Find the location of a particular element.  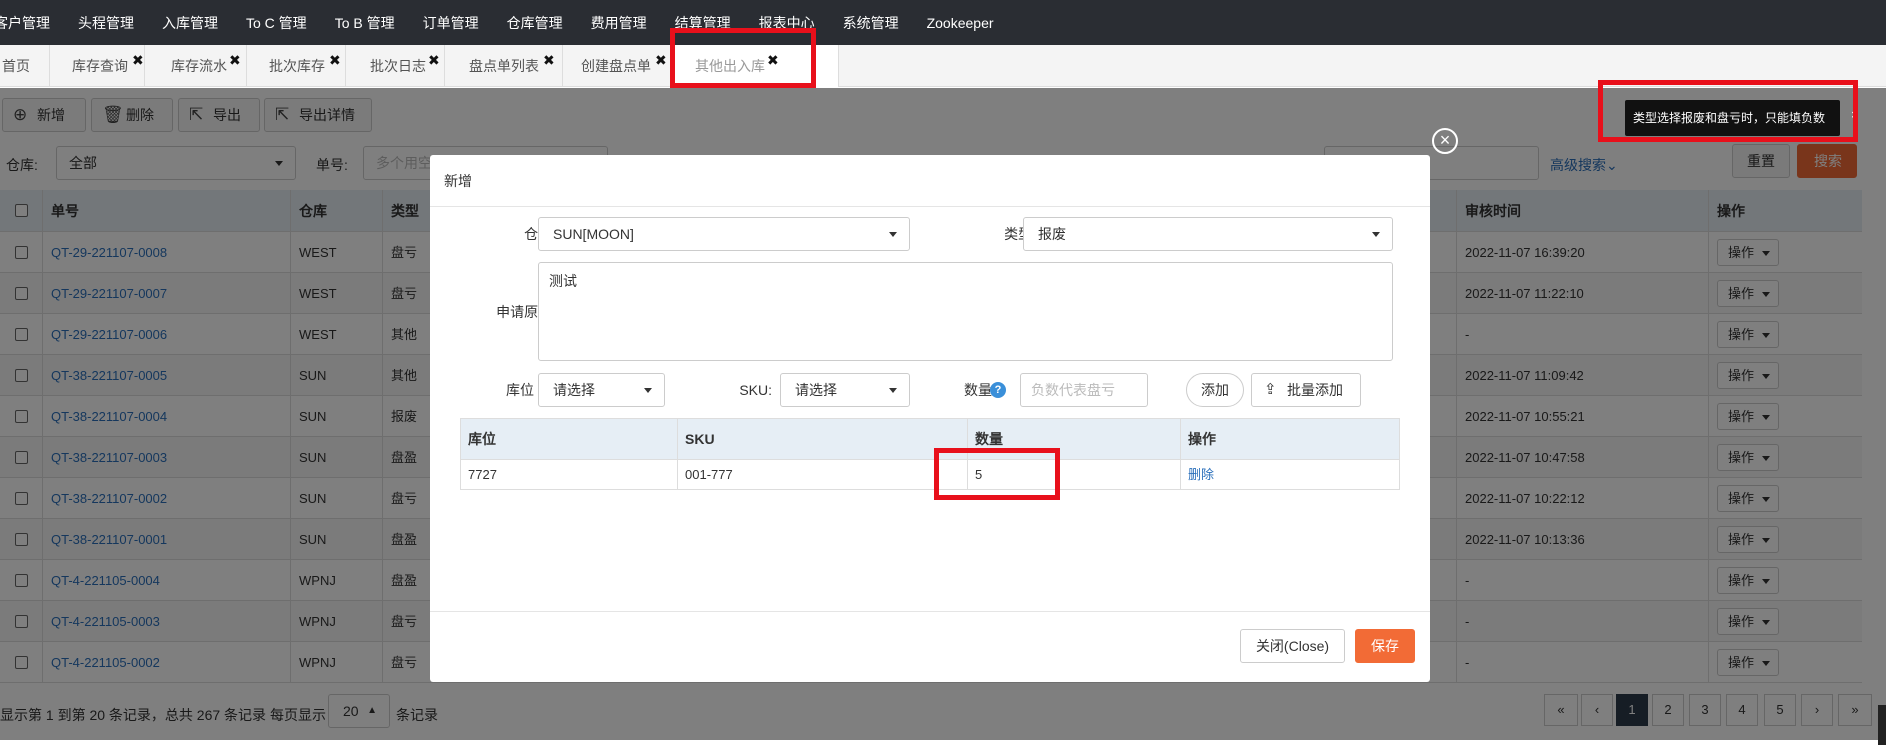

help-icon: ? is located at coordinates (998, 390).